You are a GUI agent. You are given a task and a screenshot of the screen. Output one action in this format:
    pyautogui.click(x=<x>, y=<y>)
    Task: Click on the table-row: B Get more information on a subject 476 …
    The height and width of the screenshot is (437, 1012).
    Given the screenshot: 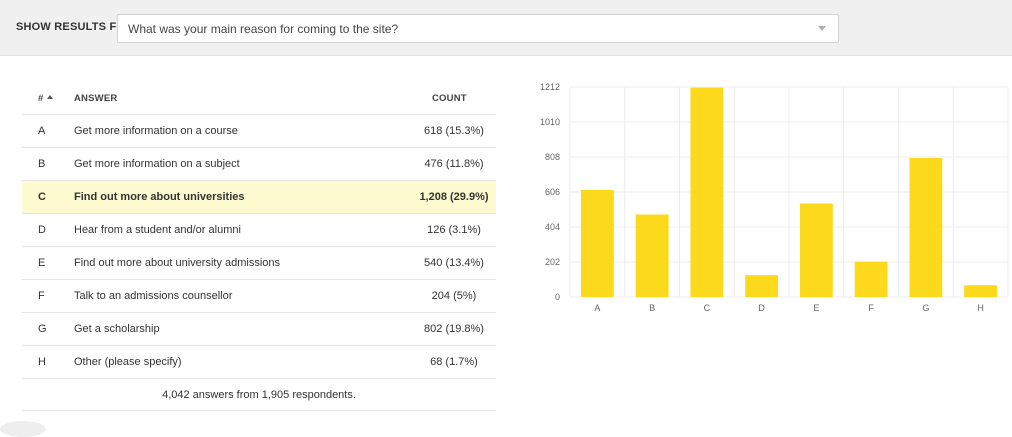 What is the action you would take?
    pyautogui.click(x=259, y=164)
    